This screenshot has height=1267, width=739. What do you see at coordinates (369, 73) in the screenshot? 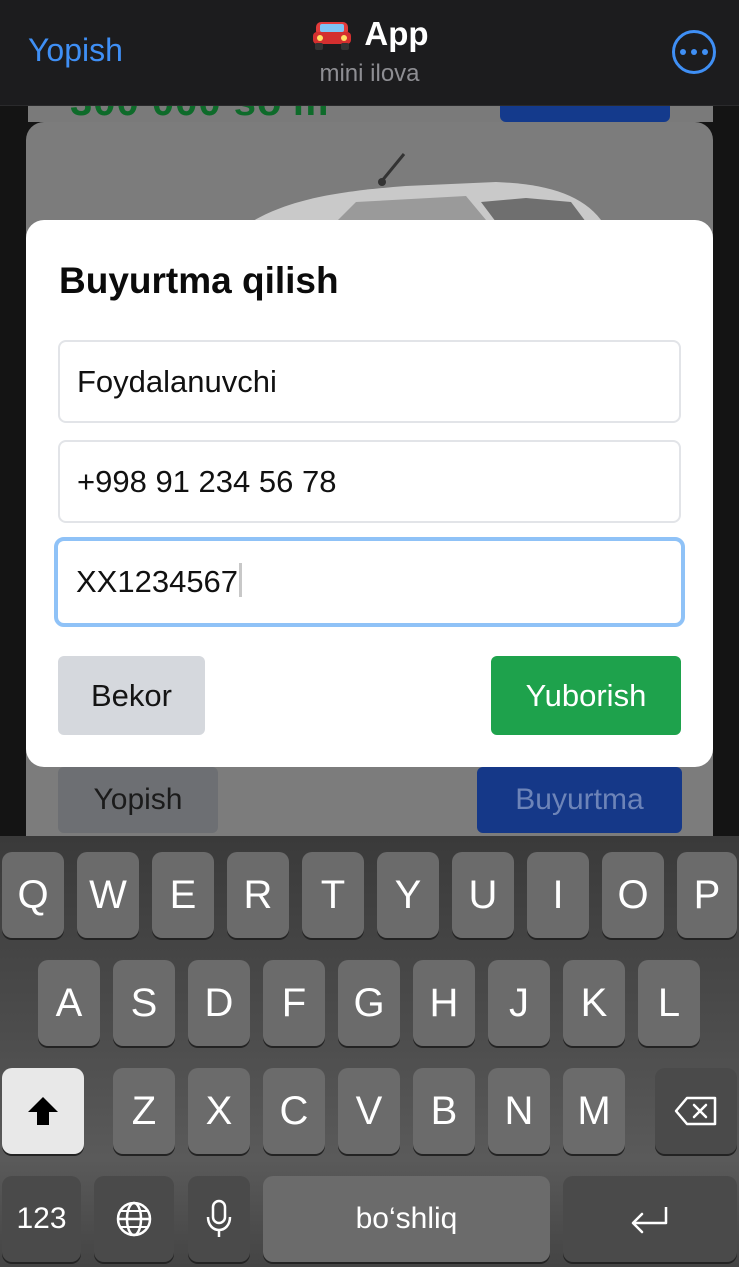
I see `app-subtitle: mini ilova` at bounding box center [369, 73].